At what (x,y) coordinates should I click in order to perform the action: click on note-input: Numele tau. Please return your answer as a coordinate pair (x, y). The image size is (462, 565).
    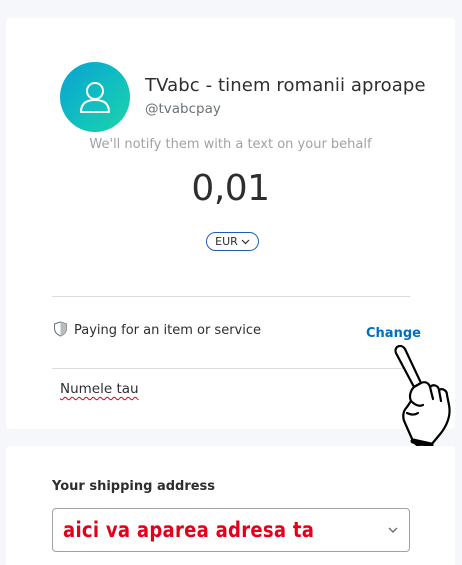
    Looking at the image, I should click on (99, 389).